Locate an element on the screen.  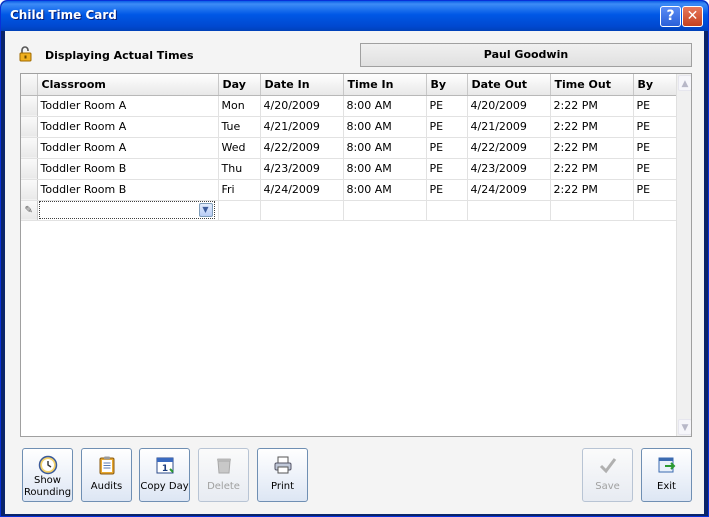
cell-date-out: 4/20/2009 is located at coordinates (509, 106).